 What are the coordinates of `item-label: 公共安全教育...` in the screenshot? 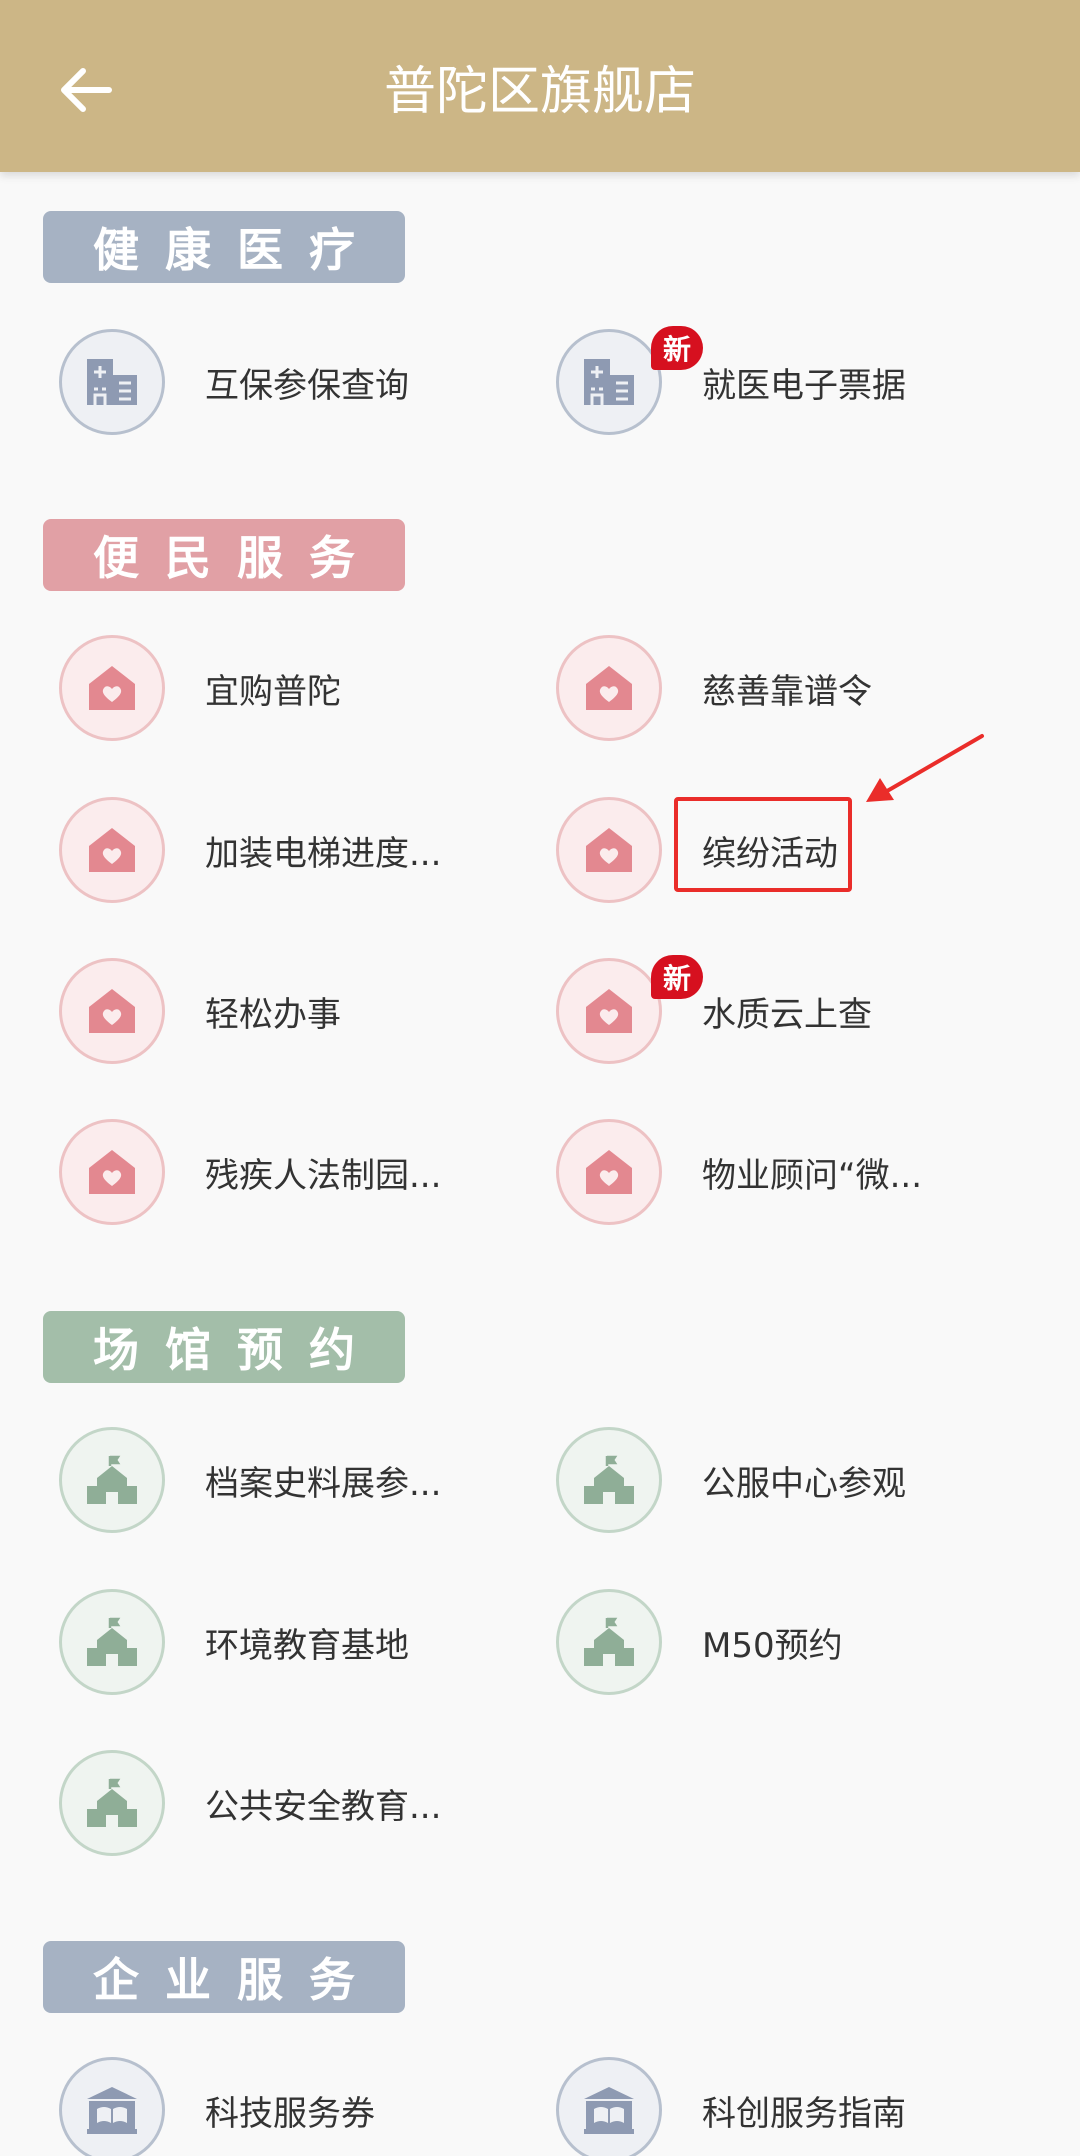 It's located at (323, 1806).